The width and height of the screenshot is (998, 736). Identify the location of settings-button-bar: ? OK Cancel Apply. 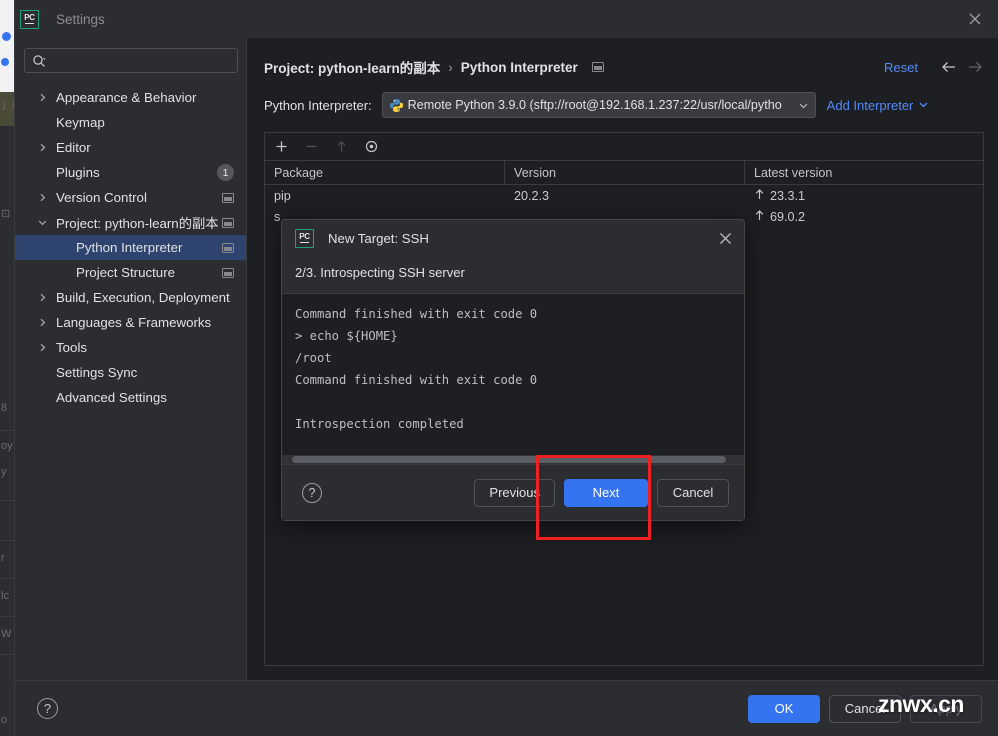
(506, 708).